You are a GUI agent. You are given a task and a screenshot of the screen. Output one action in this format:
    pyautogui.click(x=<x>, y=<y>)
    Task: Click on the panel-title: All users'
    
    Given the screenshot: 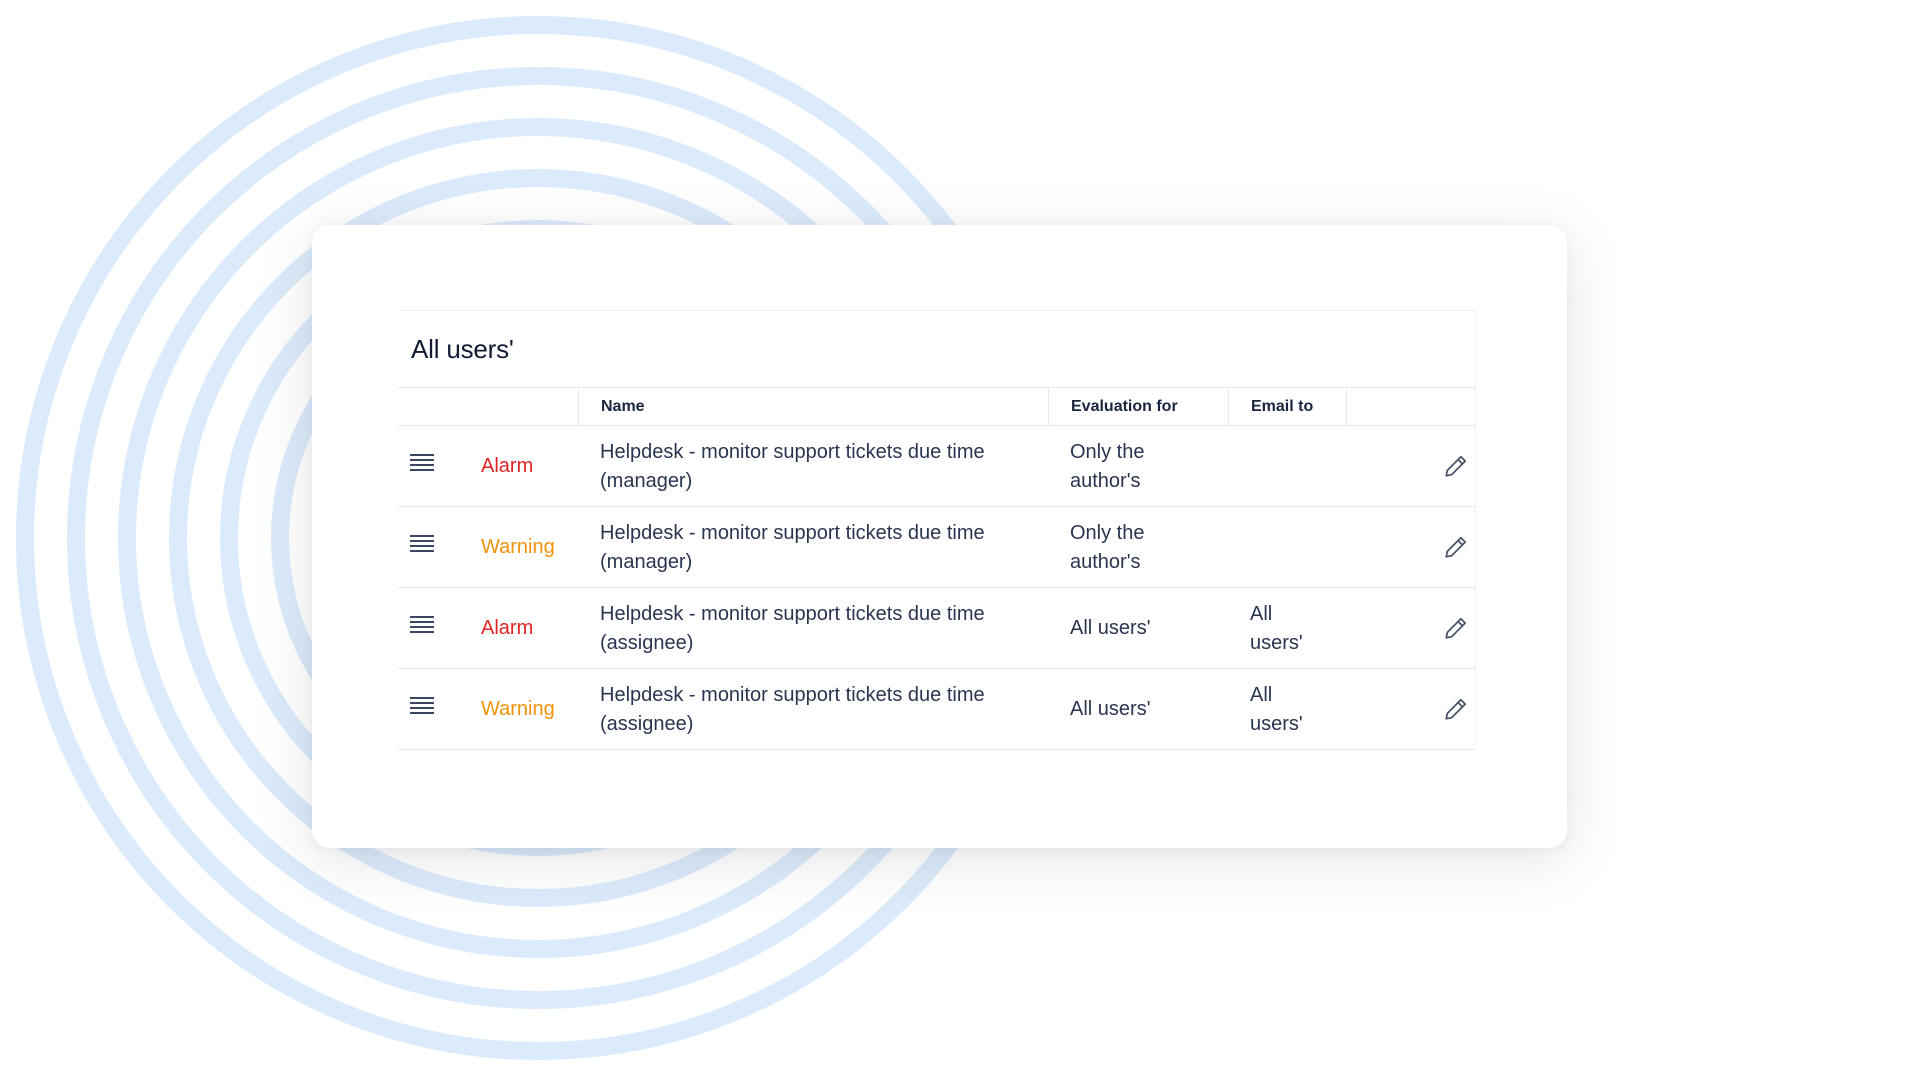 What is the action you would take?
    pyautogui.click(x=462, y=349)
    